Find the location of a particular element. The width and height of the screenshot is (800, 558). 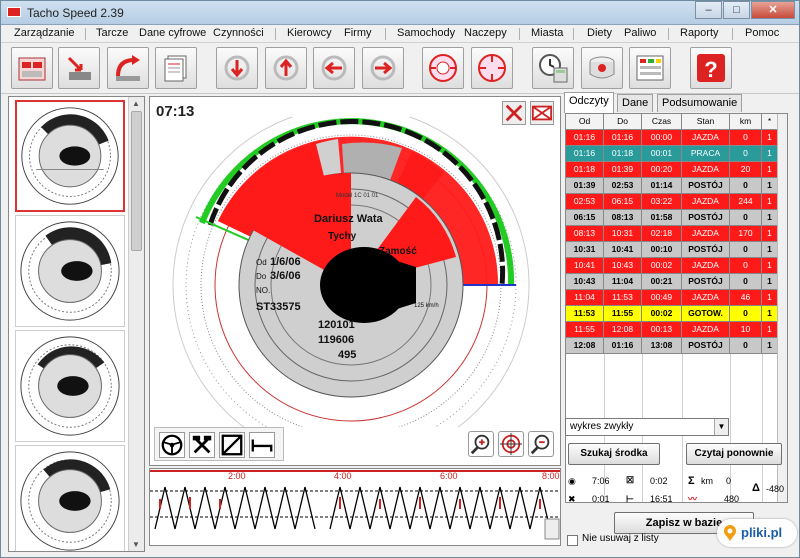

menu-paliwo: Paliwo is located at coordinates (640, 33).